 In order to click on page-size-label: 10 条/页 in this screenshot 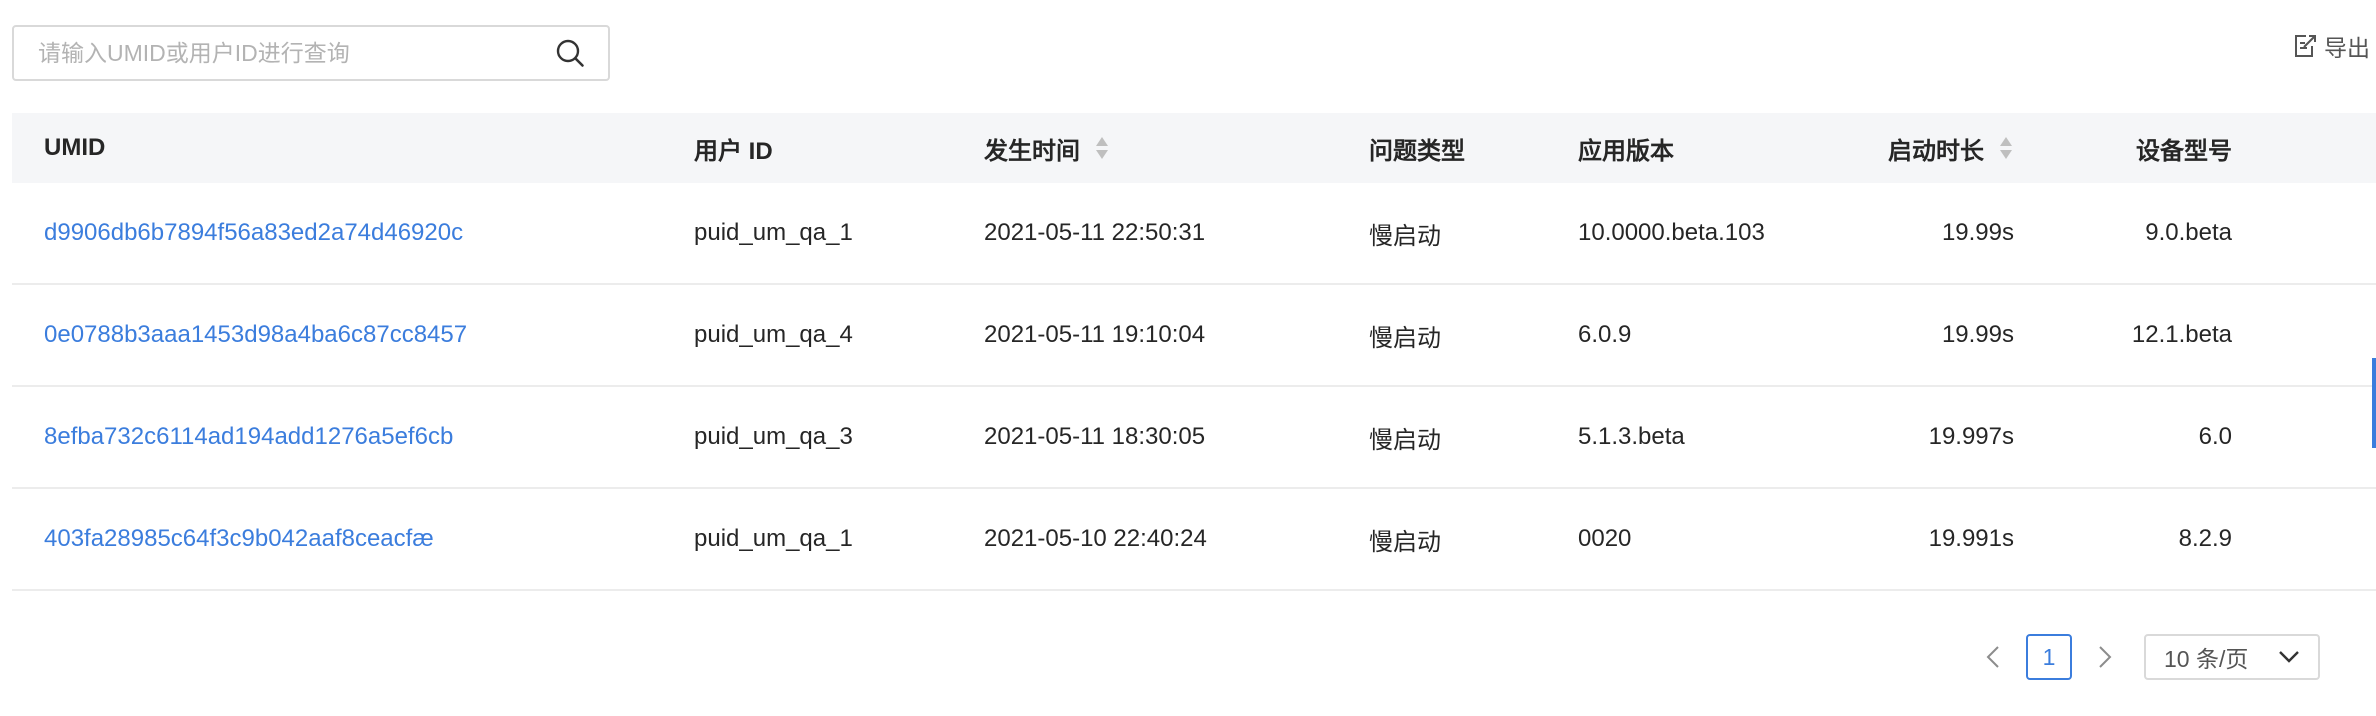, I will do `click(2206, 659)`.